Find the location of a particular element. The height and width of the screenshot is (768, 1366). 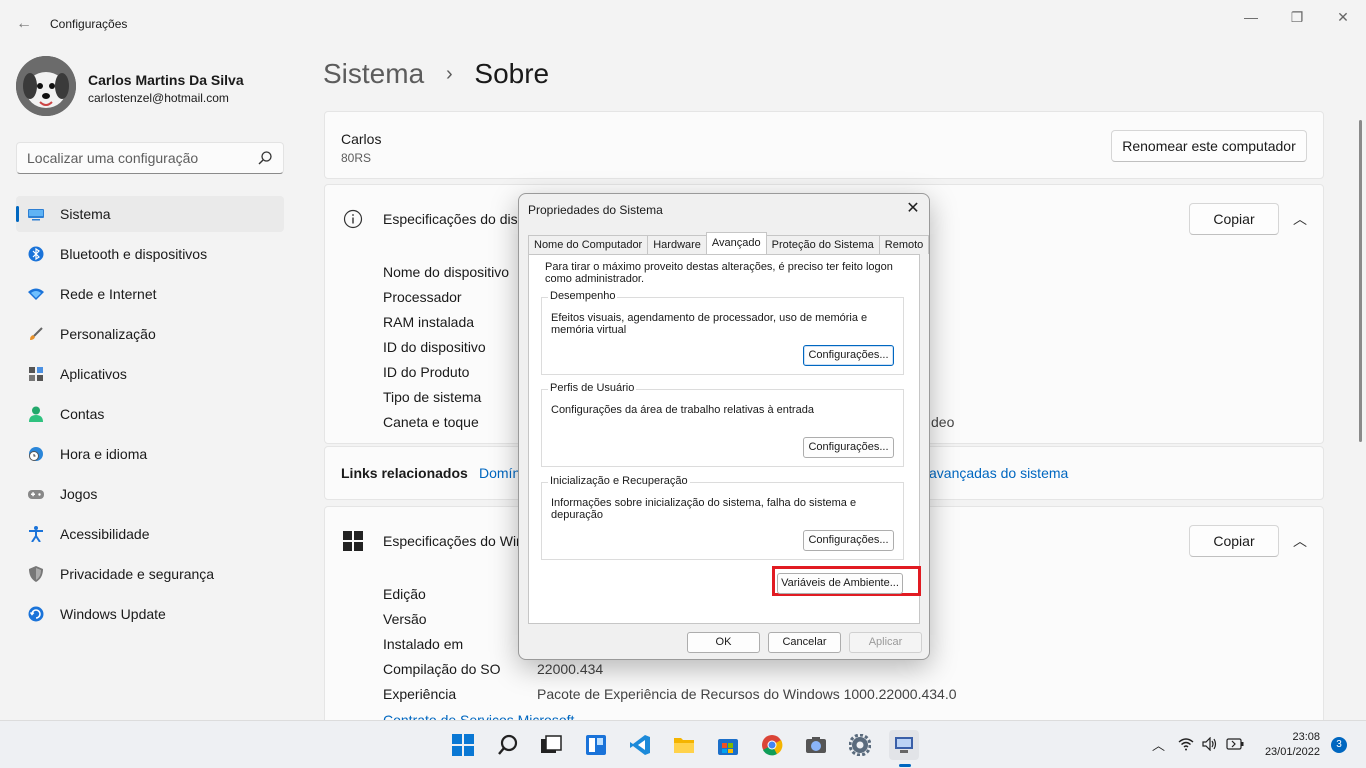

sidebar-item-label: Bluetooth e dispositivos is located at coordinates (134, 254).